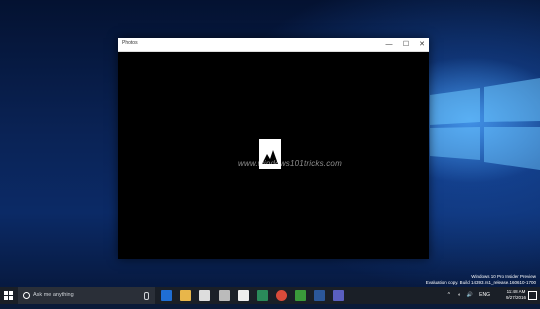  I want to click on chrome-icon, so click(281, 295).